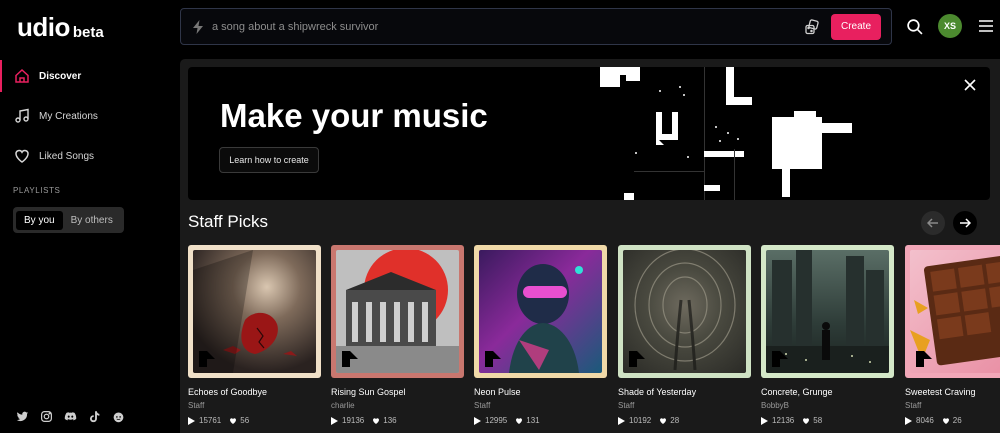 The height and width of the screenshot is (433, 1000). What do you see at coordinates (90, 76) in the screenshot?
I see `nav-discover: Discover` at bounding box center [90, 76].